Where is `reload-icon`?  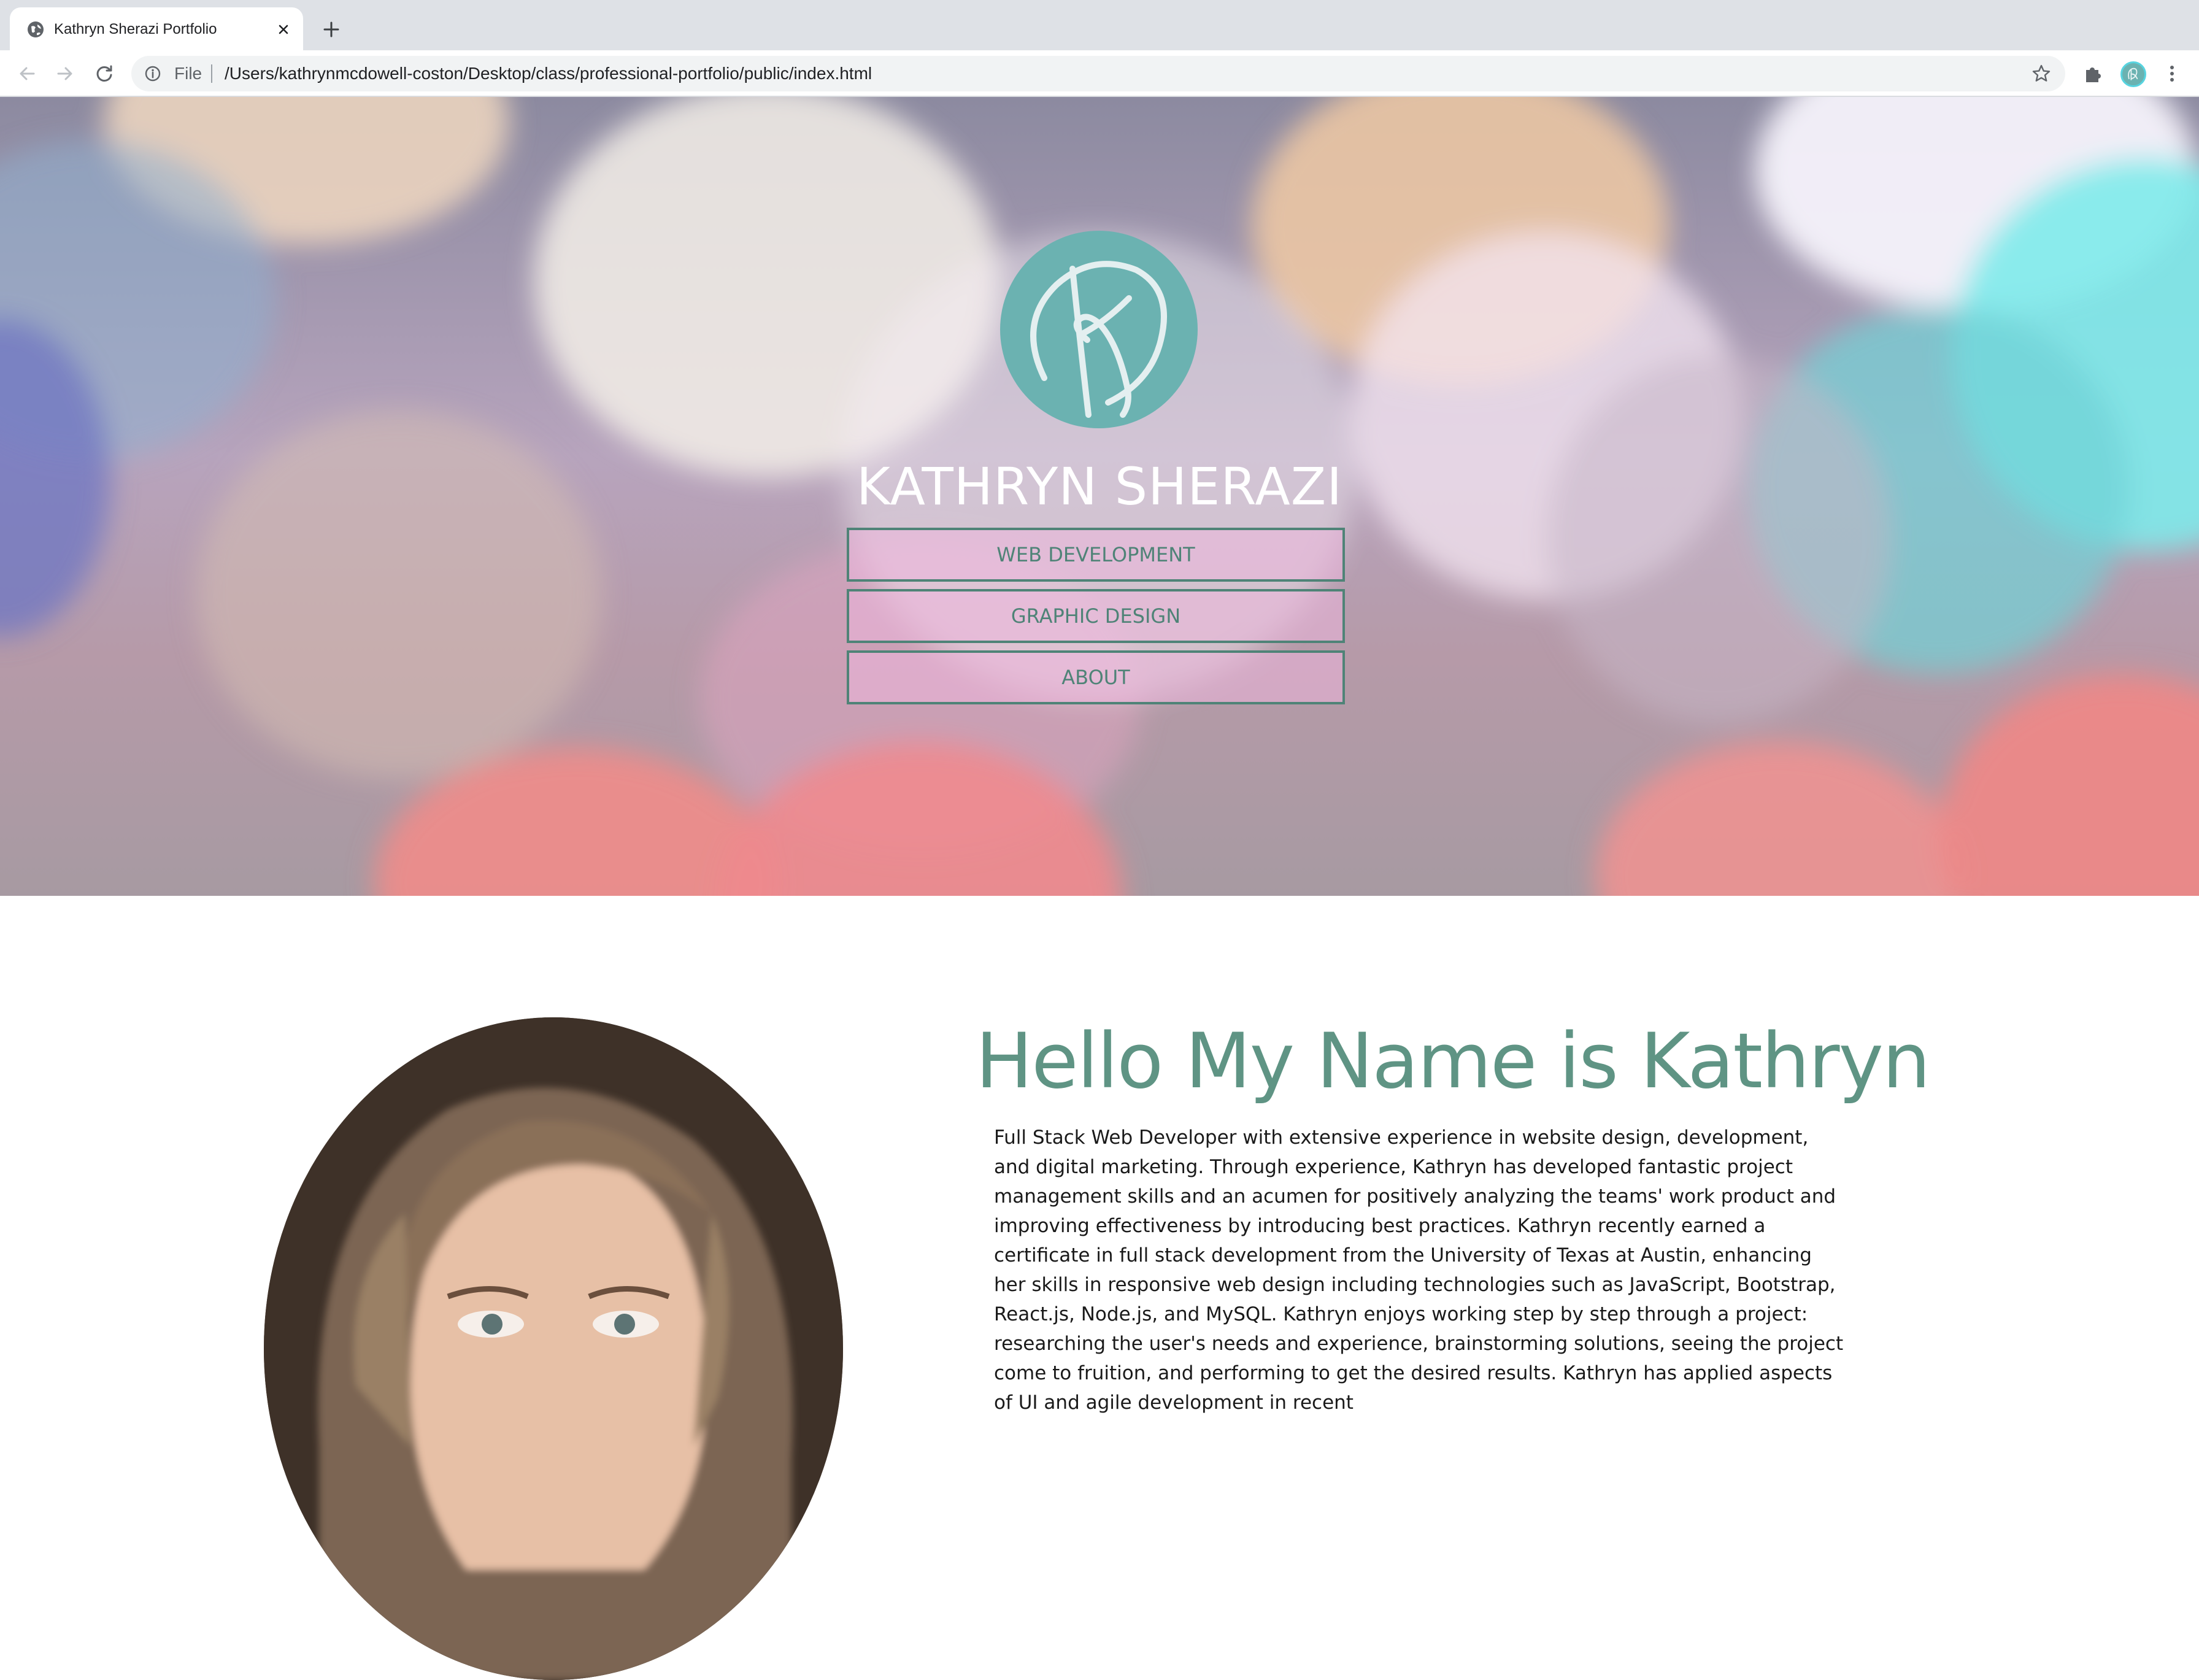
reload-icon is located at coordinates (105, 73).